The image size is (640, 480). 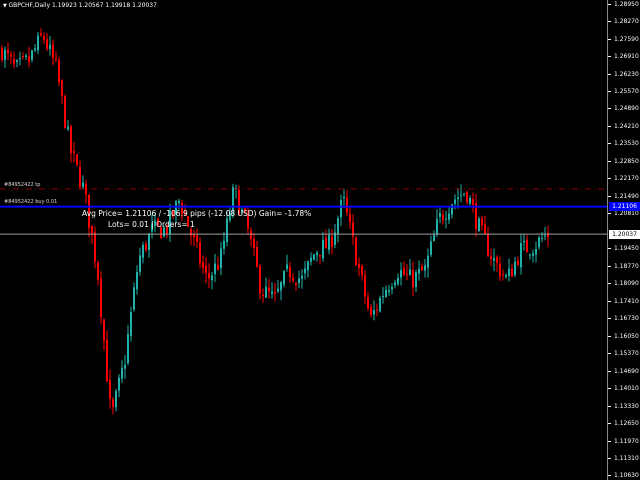 I want to click on axis-tick-label: 1.15370, so click(x=623, y=353).